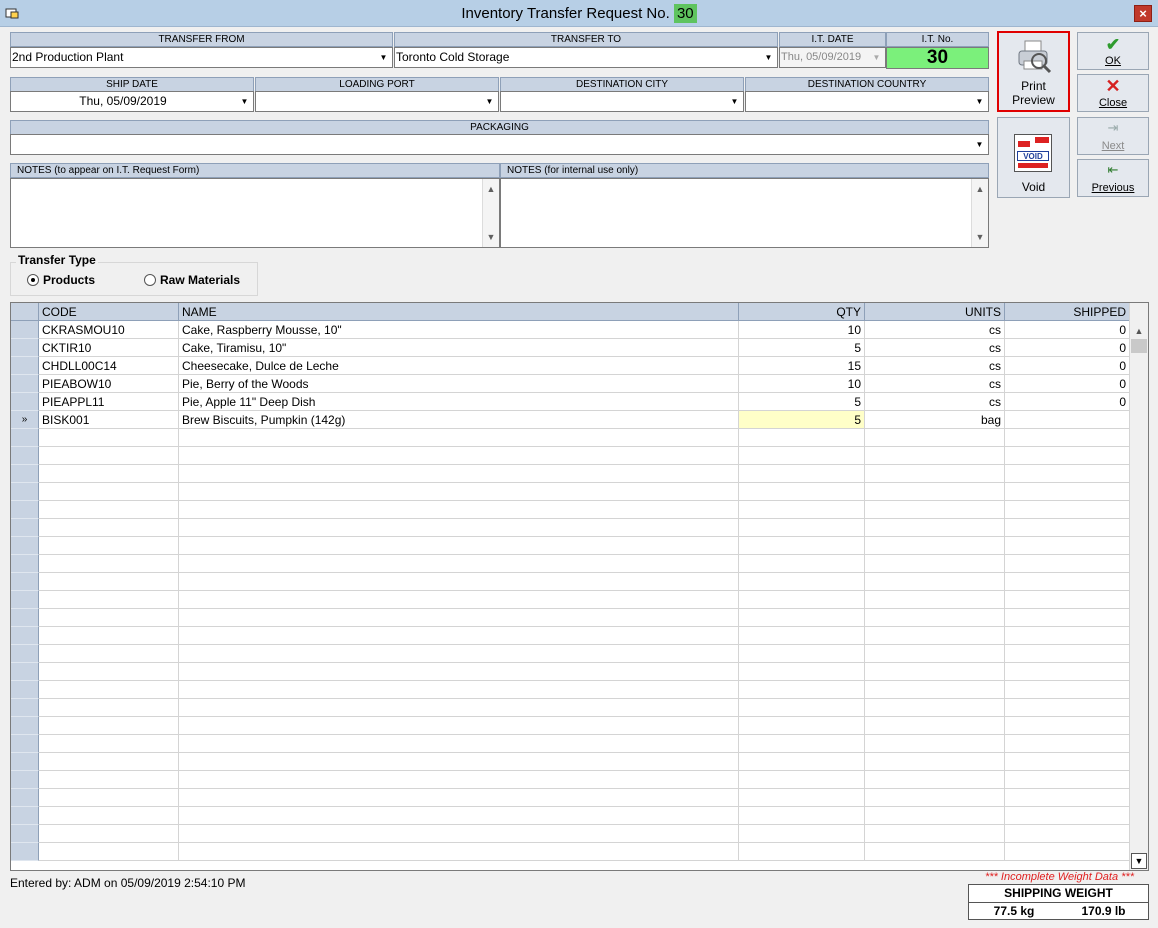  I want to click on scroll-up-icon: ▲, so click(1139, 331).